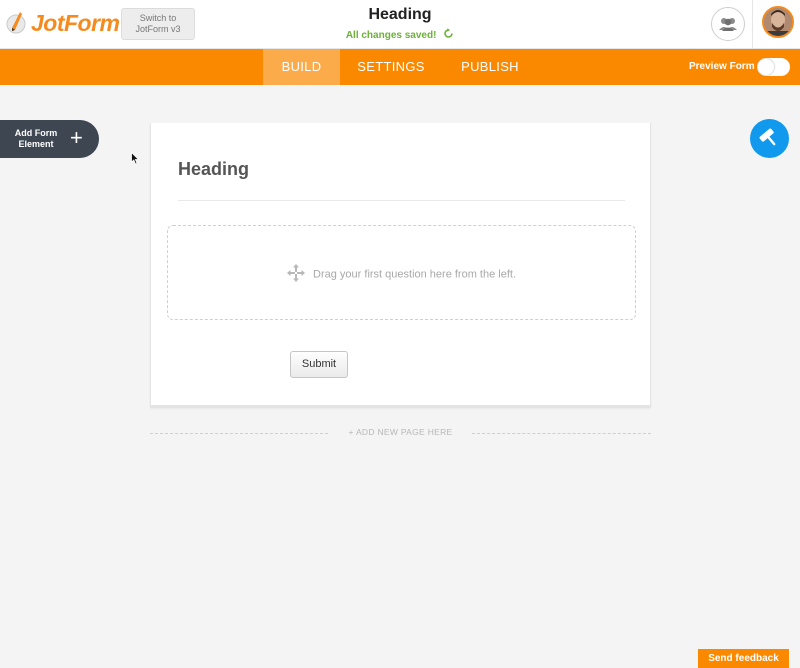 The image size is (800, 668). Describe the element at coordinates (301, 67) in the screenshot. I see `tab-build: BUILD` at that location.